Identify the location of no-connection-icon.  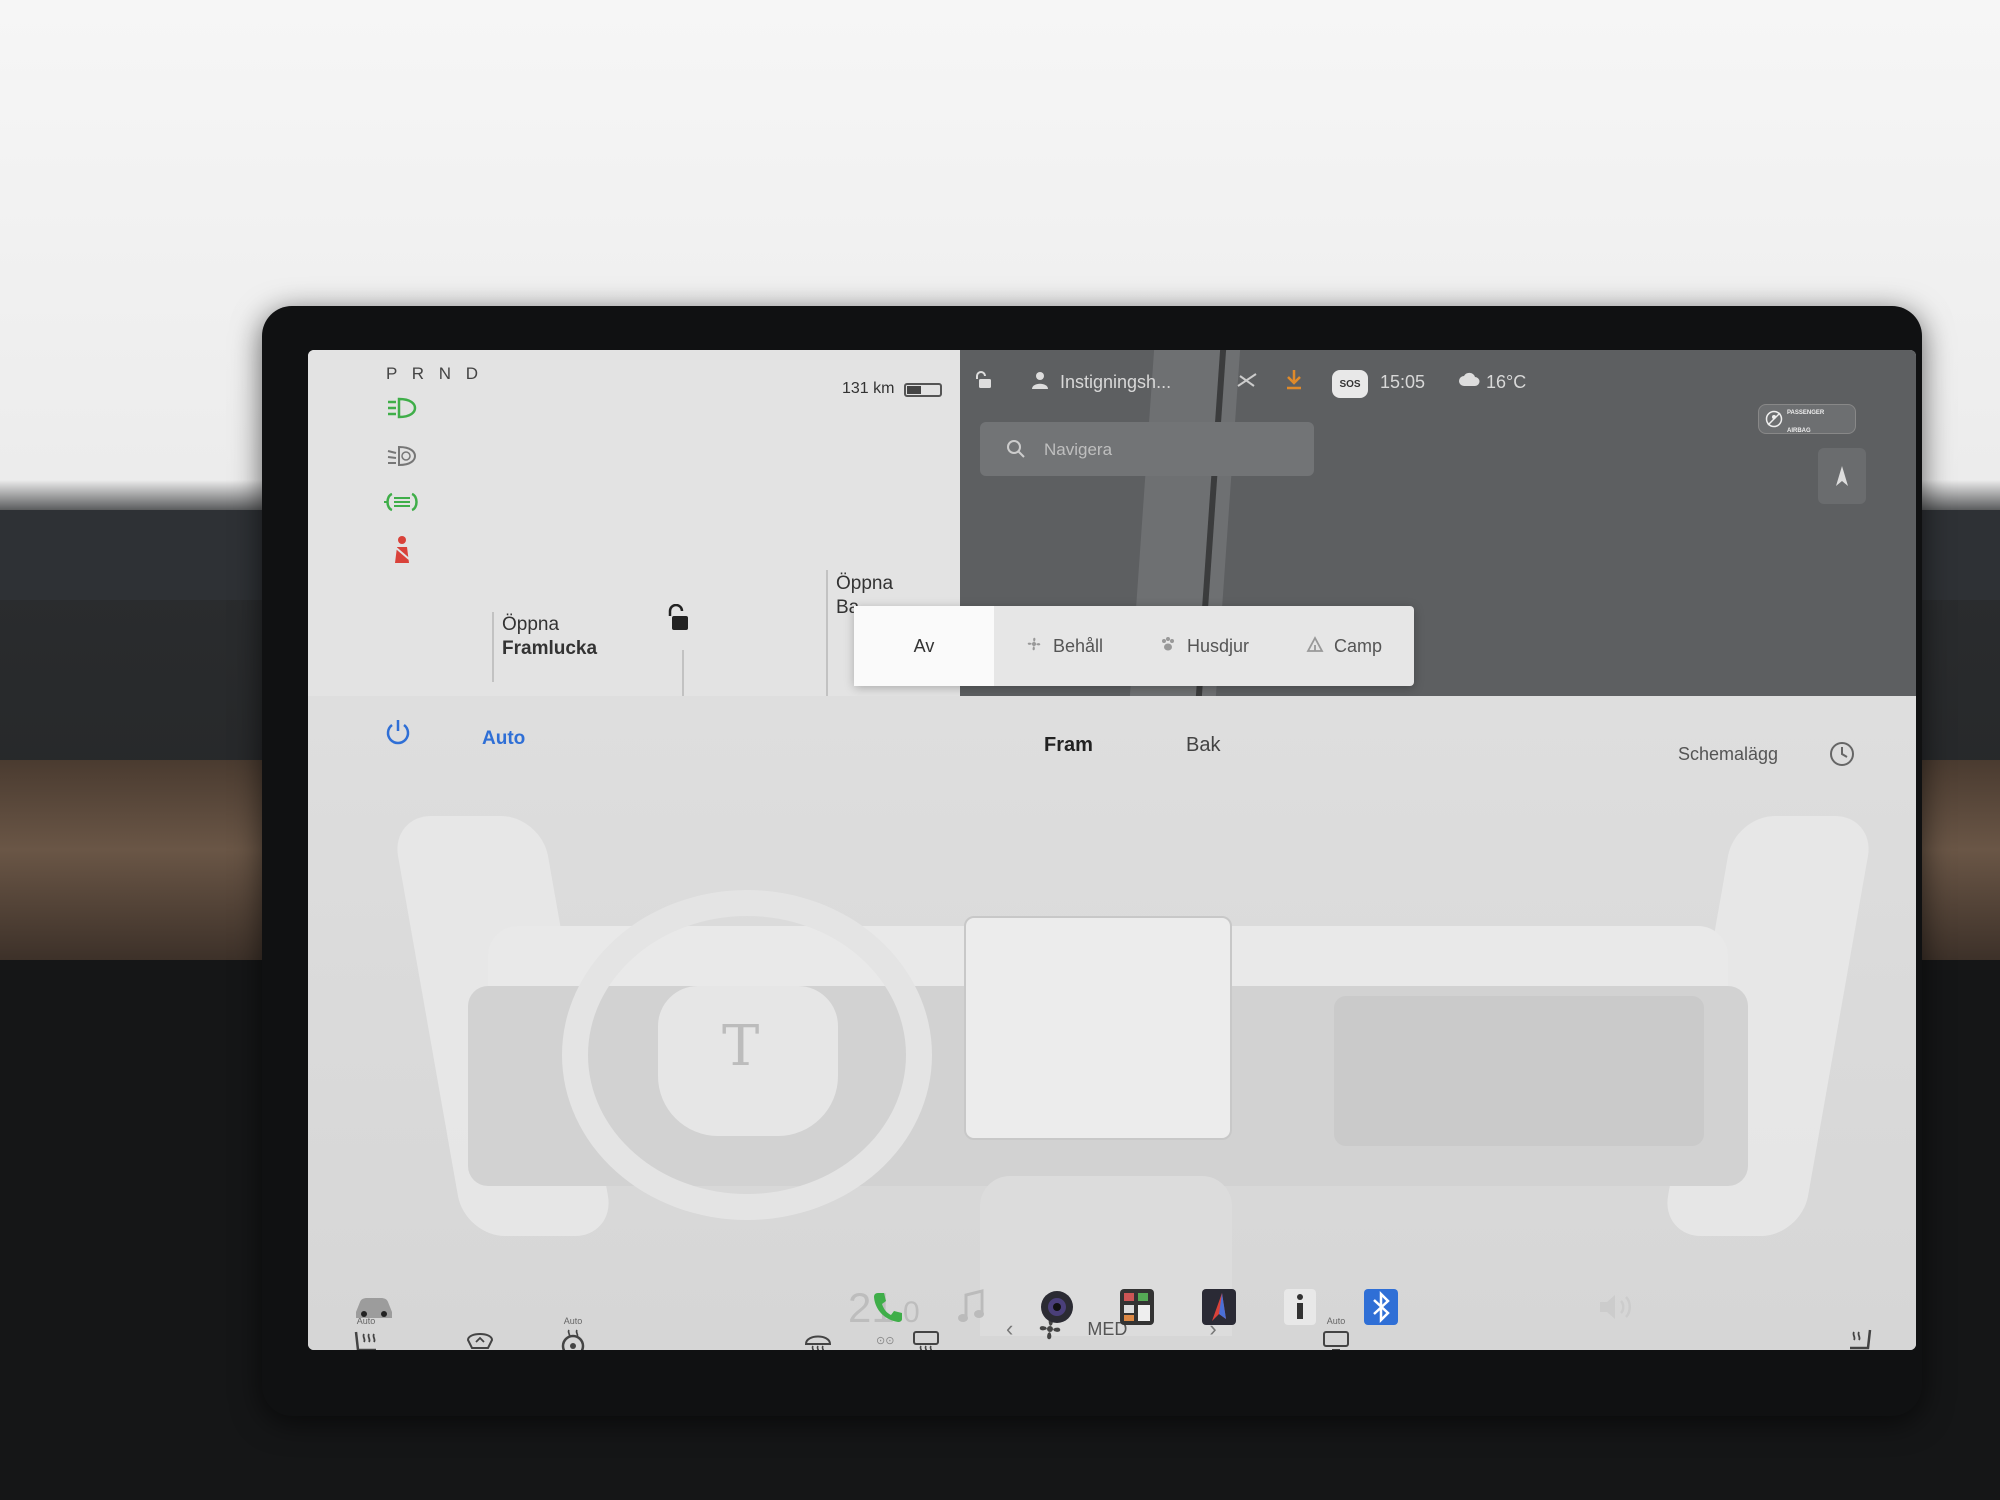
(1247, 382).